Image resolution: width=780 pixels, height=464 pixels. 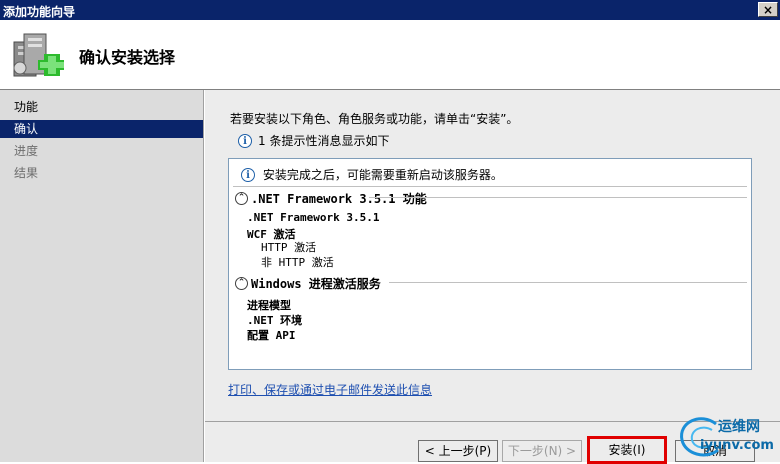 What do you see at coordinates (101, 129) in the screenshot?
I see `nav-item-confirm: 确认` at bounding box center [101, 129].